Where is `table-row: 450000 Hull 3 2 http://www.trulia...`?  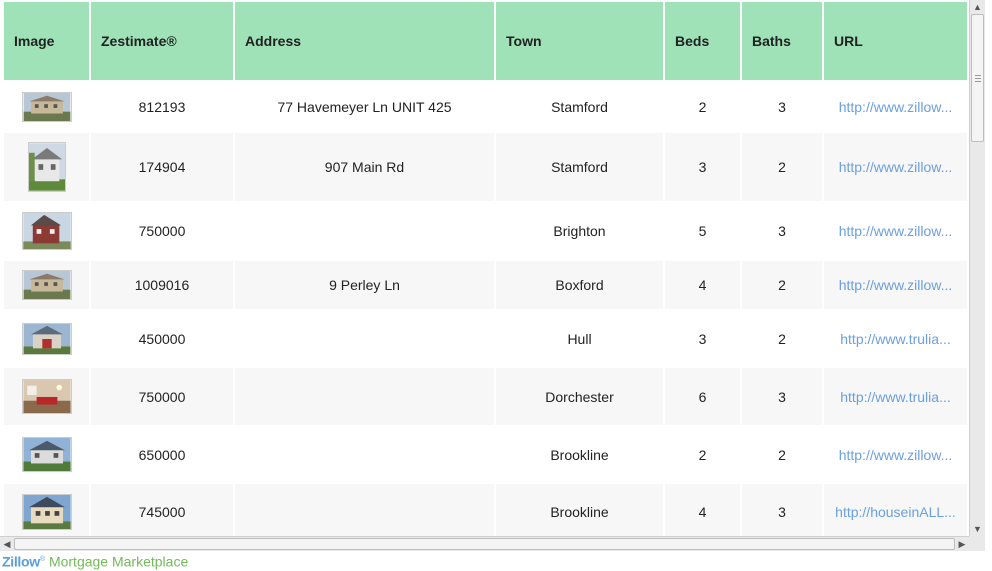 table-row: 450000 Hull 3 2 http://www.trulia... is located at coordinates (484, 338).